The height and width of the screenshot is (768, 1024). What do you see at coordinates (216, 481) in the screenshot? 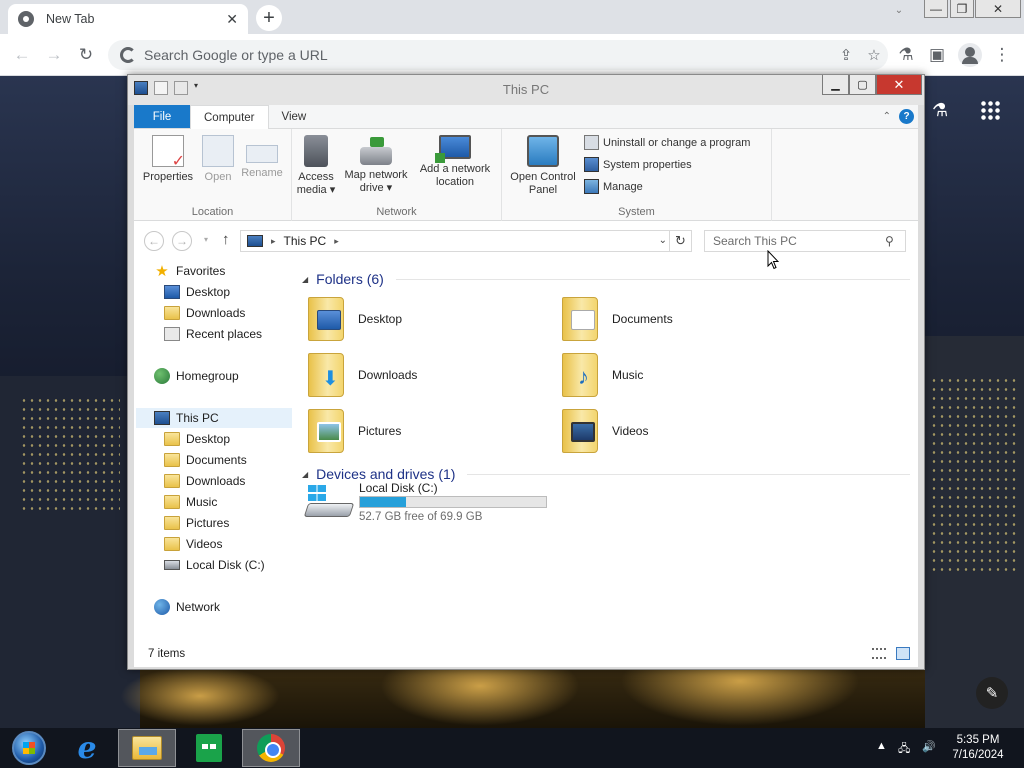
I see `nav-label: Downloads` at bounding box center [216, 481].